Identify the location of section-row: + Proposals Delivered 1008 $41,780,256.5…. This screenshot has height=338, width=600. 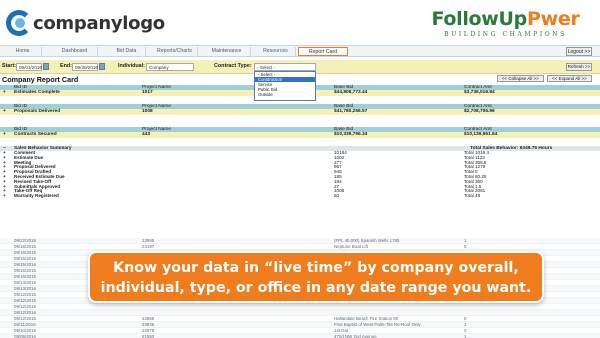
(300, 112).